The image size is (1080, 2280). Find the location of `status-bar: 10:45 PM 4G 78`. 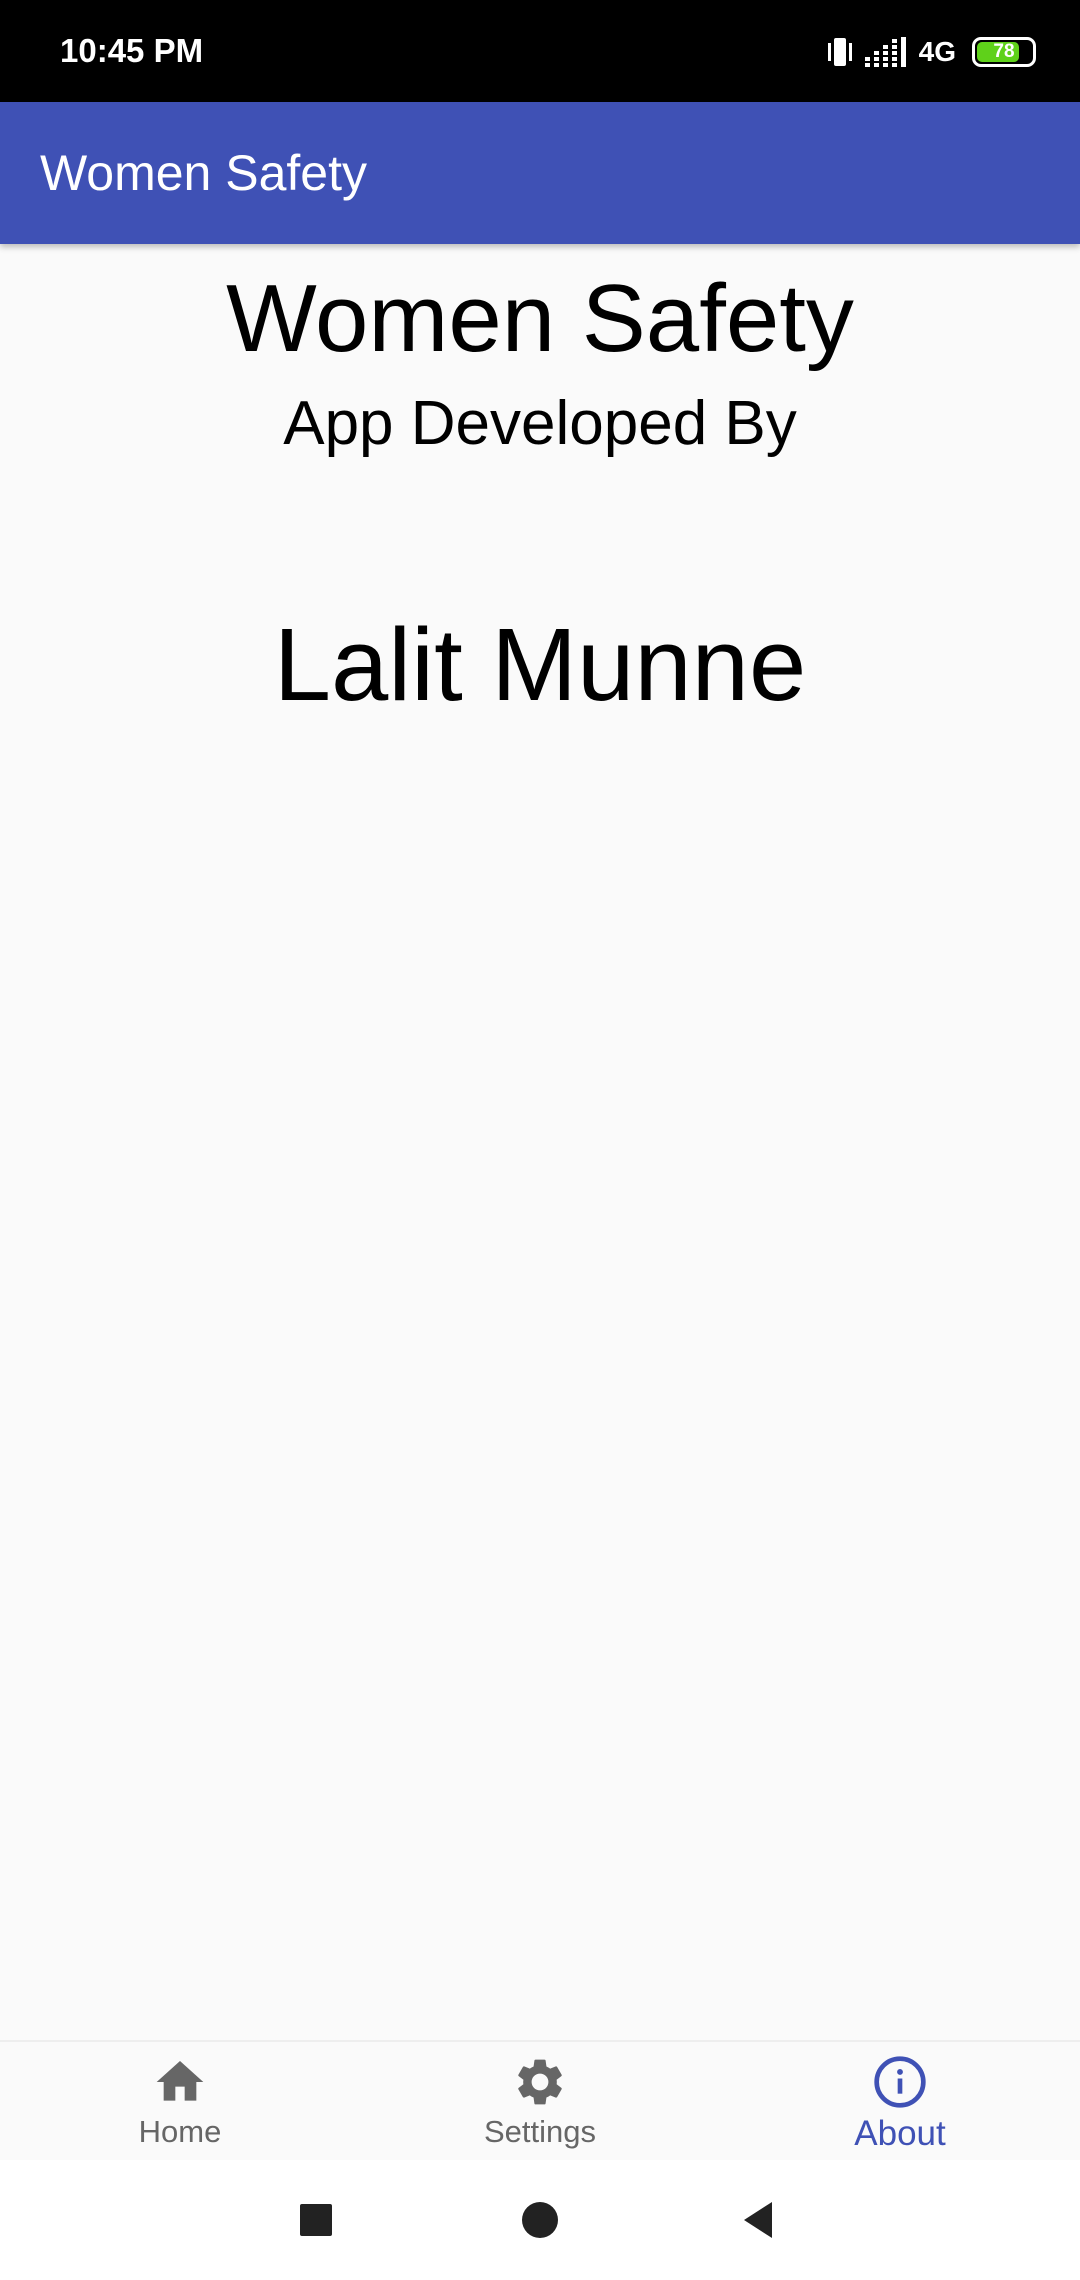

status-bar: 10:45 PM 4G 78 is located at coordinates (540, 51).